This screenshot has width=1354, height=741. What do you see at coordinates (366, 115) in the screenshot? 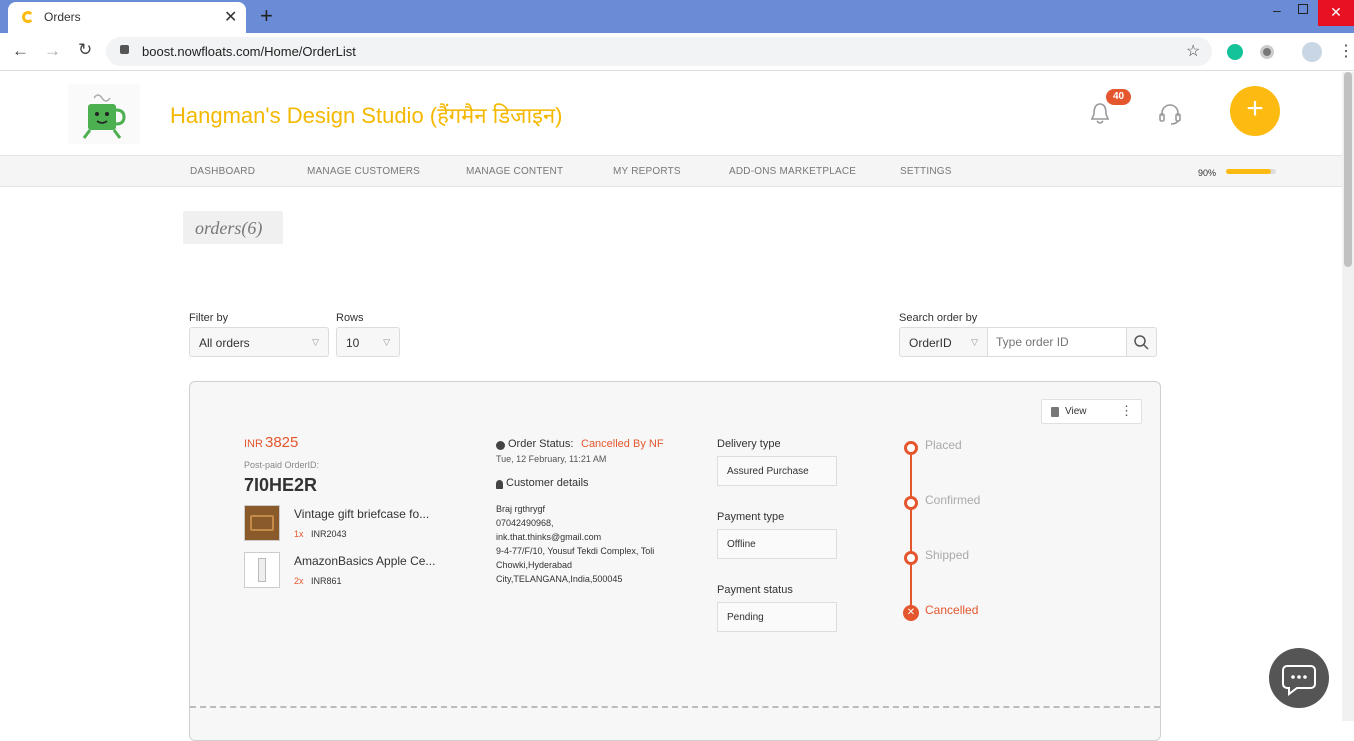
I see `business-name: Hangman's Design Studio (हैंगमैन डिजाइन)` at bounding box center [366, 115].